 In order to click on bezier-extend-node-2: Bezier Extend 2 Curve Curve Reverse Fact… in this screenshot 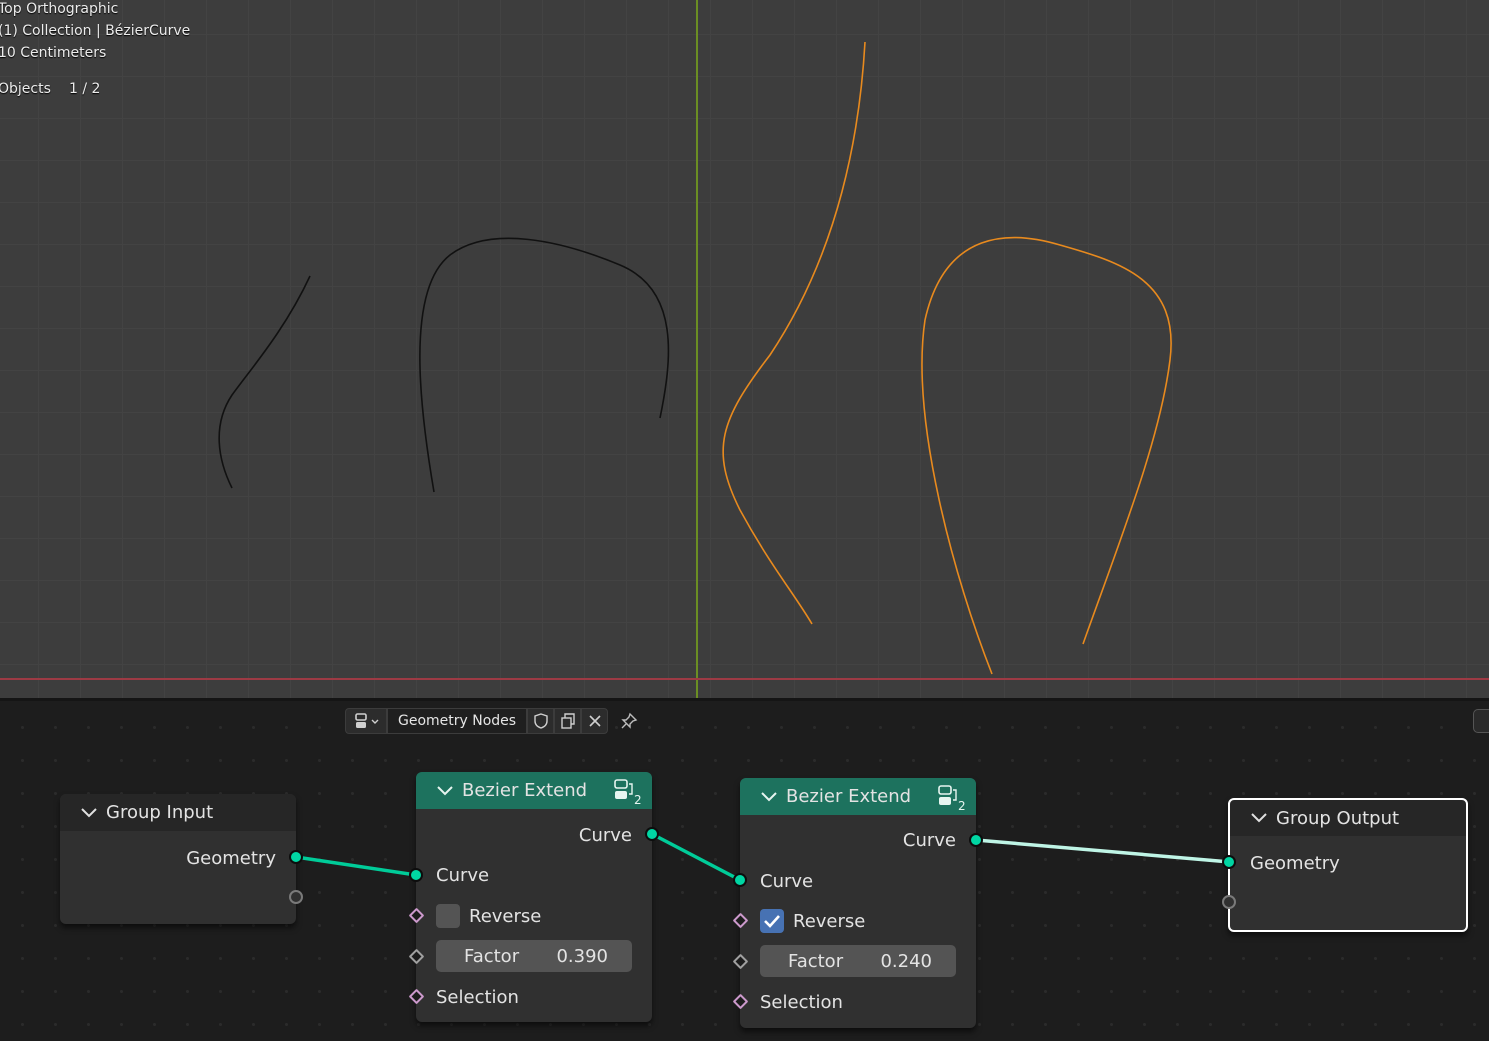, I will do `click(857, 903)`.